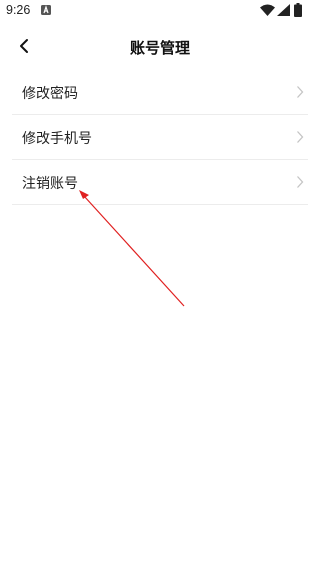 The height and width of the screenshot is (568, 320). I want to click on header: 账号管理, so click(160, 47).